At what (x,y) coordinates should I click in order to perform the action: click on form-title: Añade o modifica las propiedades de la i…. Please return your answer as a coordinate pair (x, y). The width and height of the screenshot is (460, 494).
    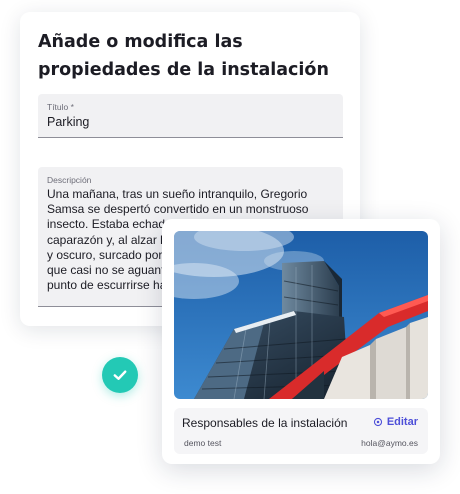
    Looking at the image, I should click on (183, 56).